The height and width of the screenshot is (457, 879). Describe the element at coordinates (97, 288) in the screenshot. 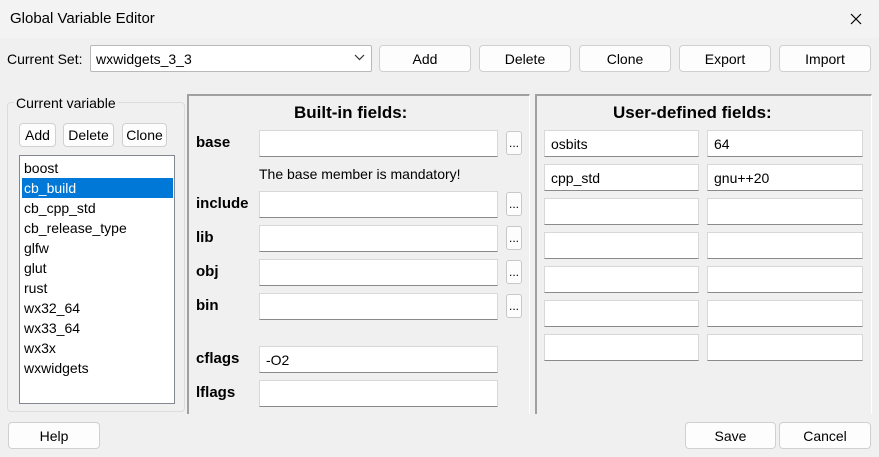

I see `list-item: rust` at that location.